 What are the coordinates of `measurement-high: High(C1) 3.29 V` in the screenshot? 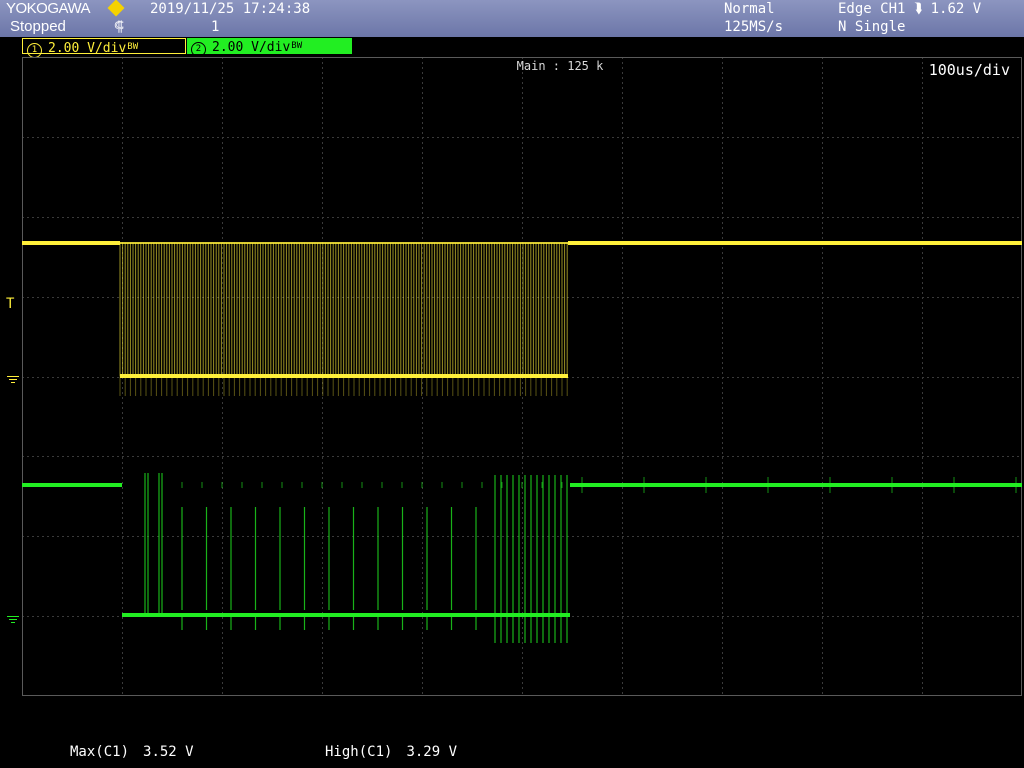 It's located at (391, 752).